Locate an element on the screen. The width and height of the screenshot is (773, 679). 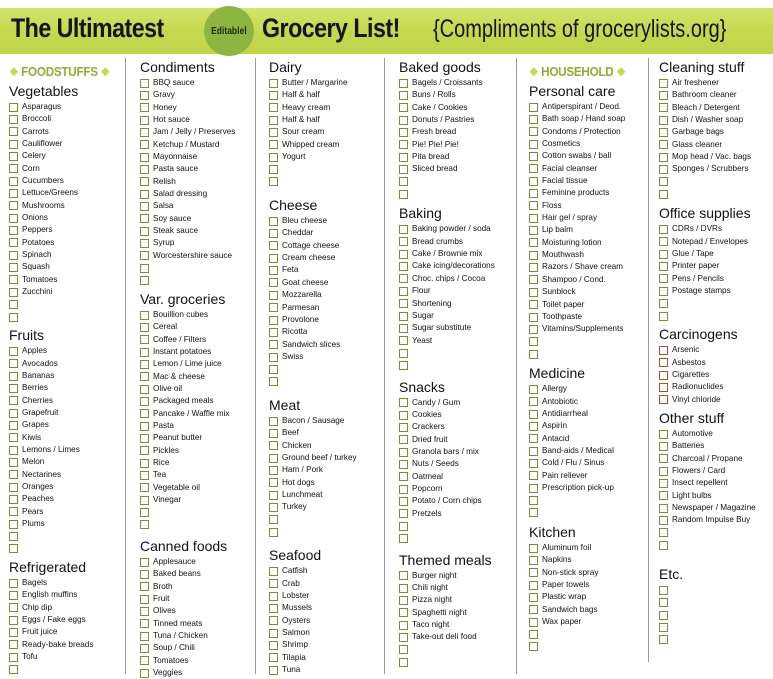
list-item: Oranges is located at coordinates (66, 487).